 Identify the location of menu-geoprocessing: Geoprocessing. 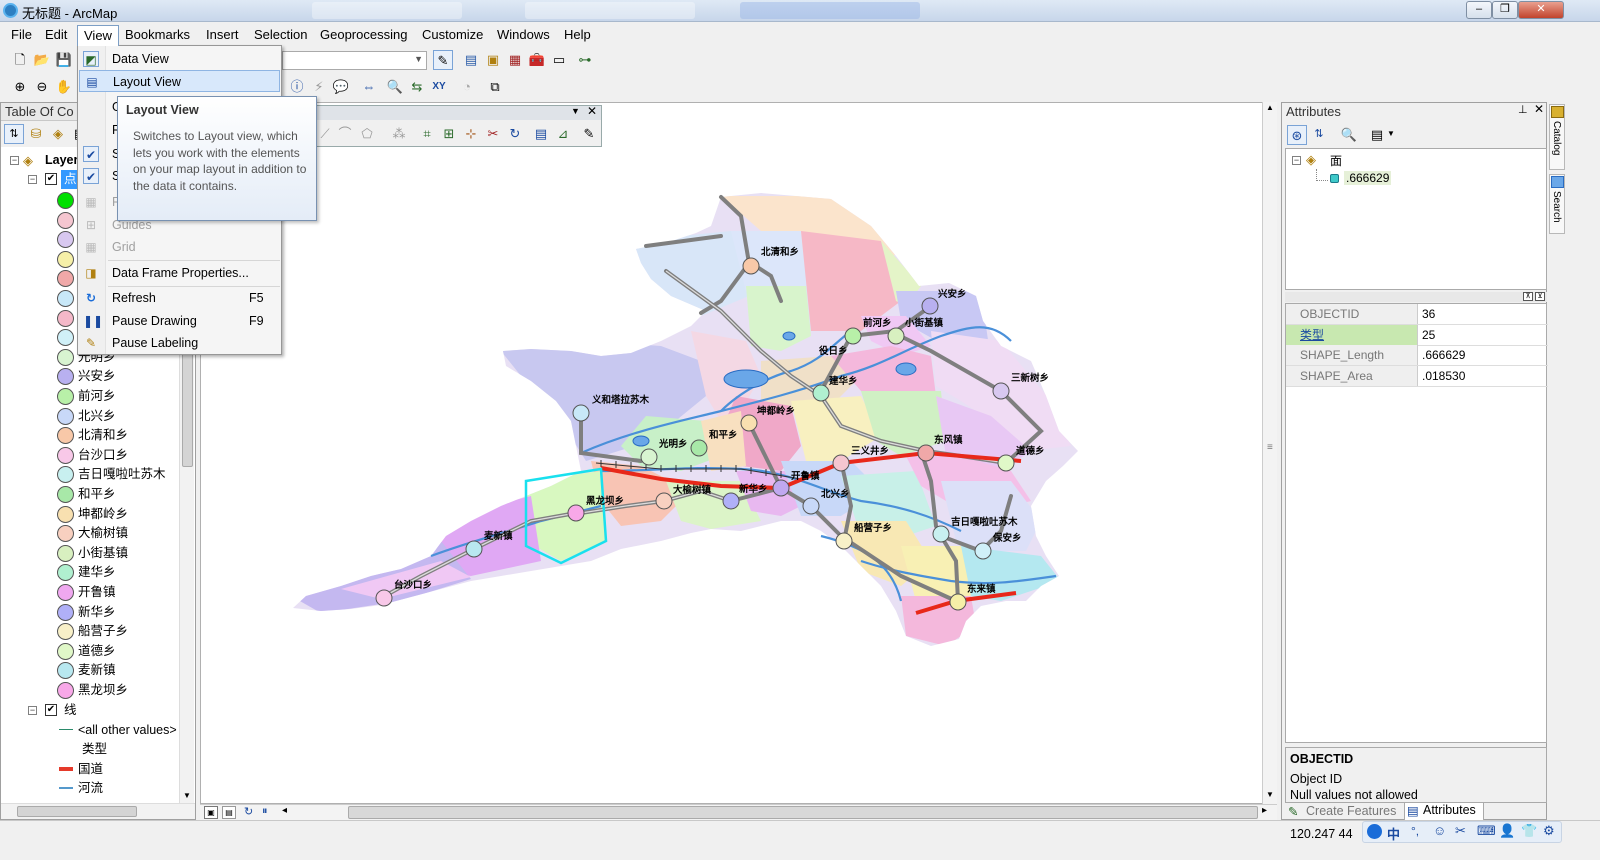
(363, 34).